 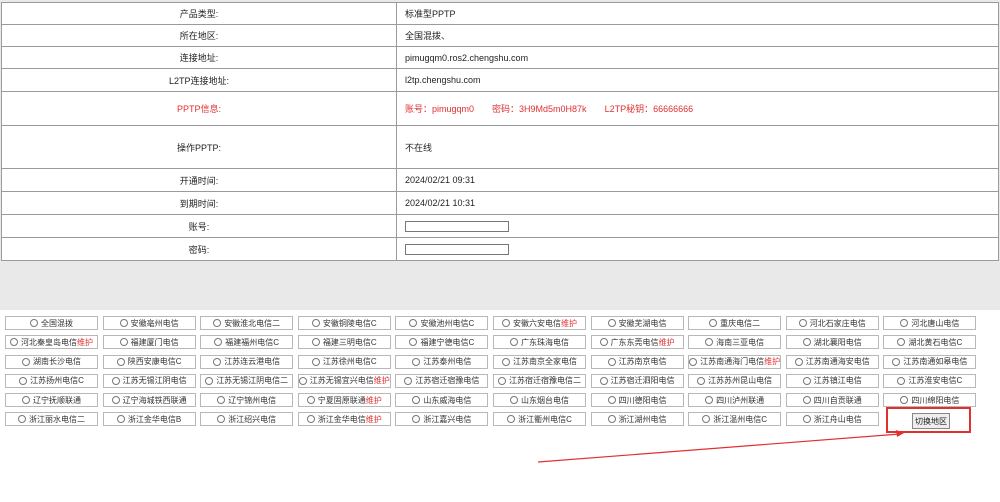 I want to click on region-option: 四川泸州联通, so click(x=735, y=400).